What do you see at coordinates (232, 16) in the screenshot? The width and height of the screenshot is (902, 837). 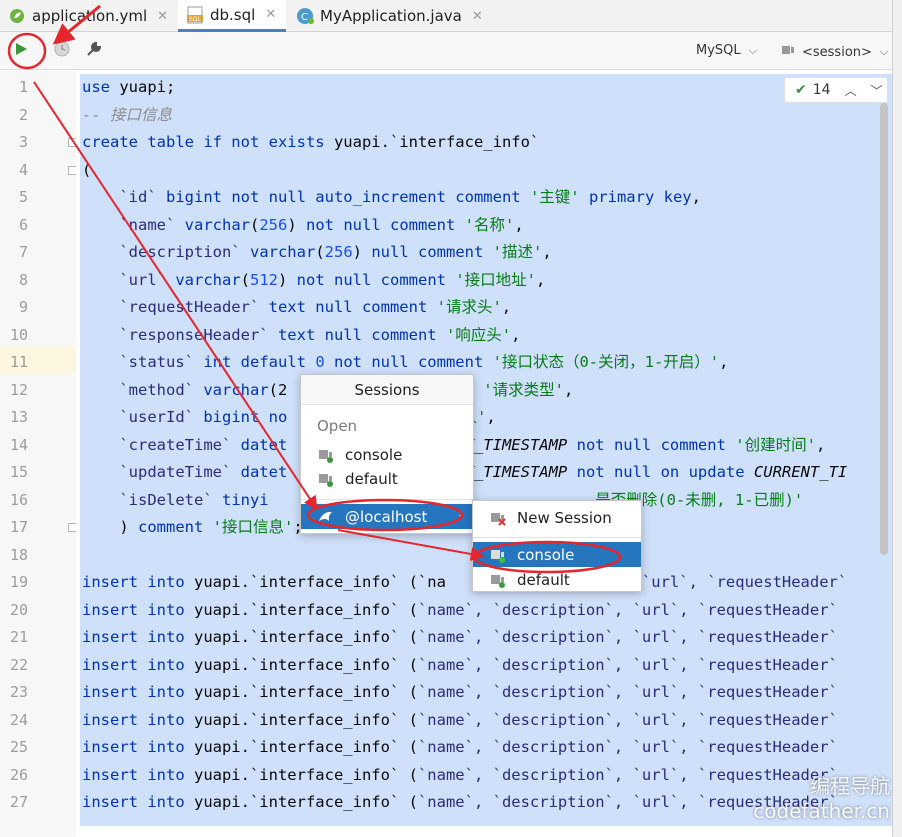 I see `tab-db-sql: SQL db.sql ✕` at bounding box center [232, 16].